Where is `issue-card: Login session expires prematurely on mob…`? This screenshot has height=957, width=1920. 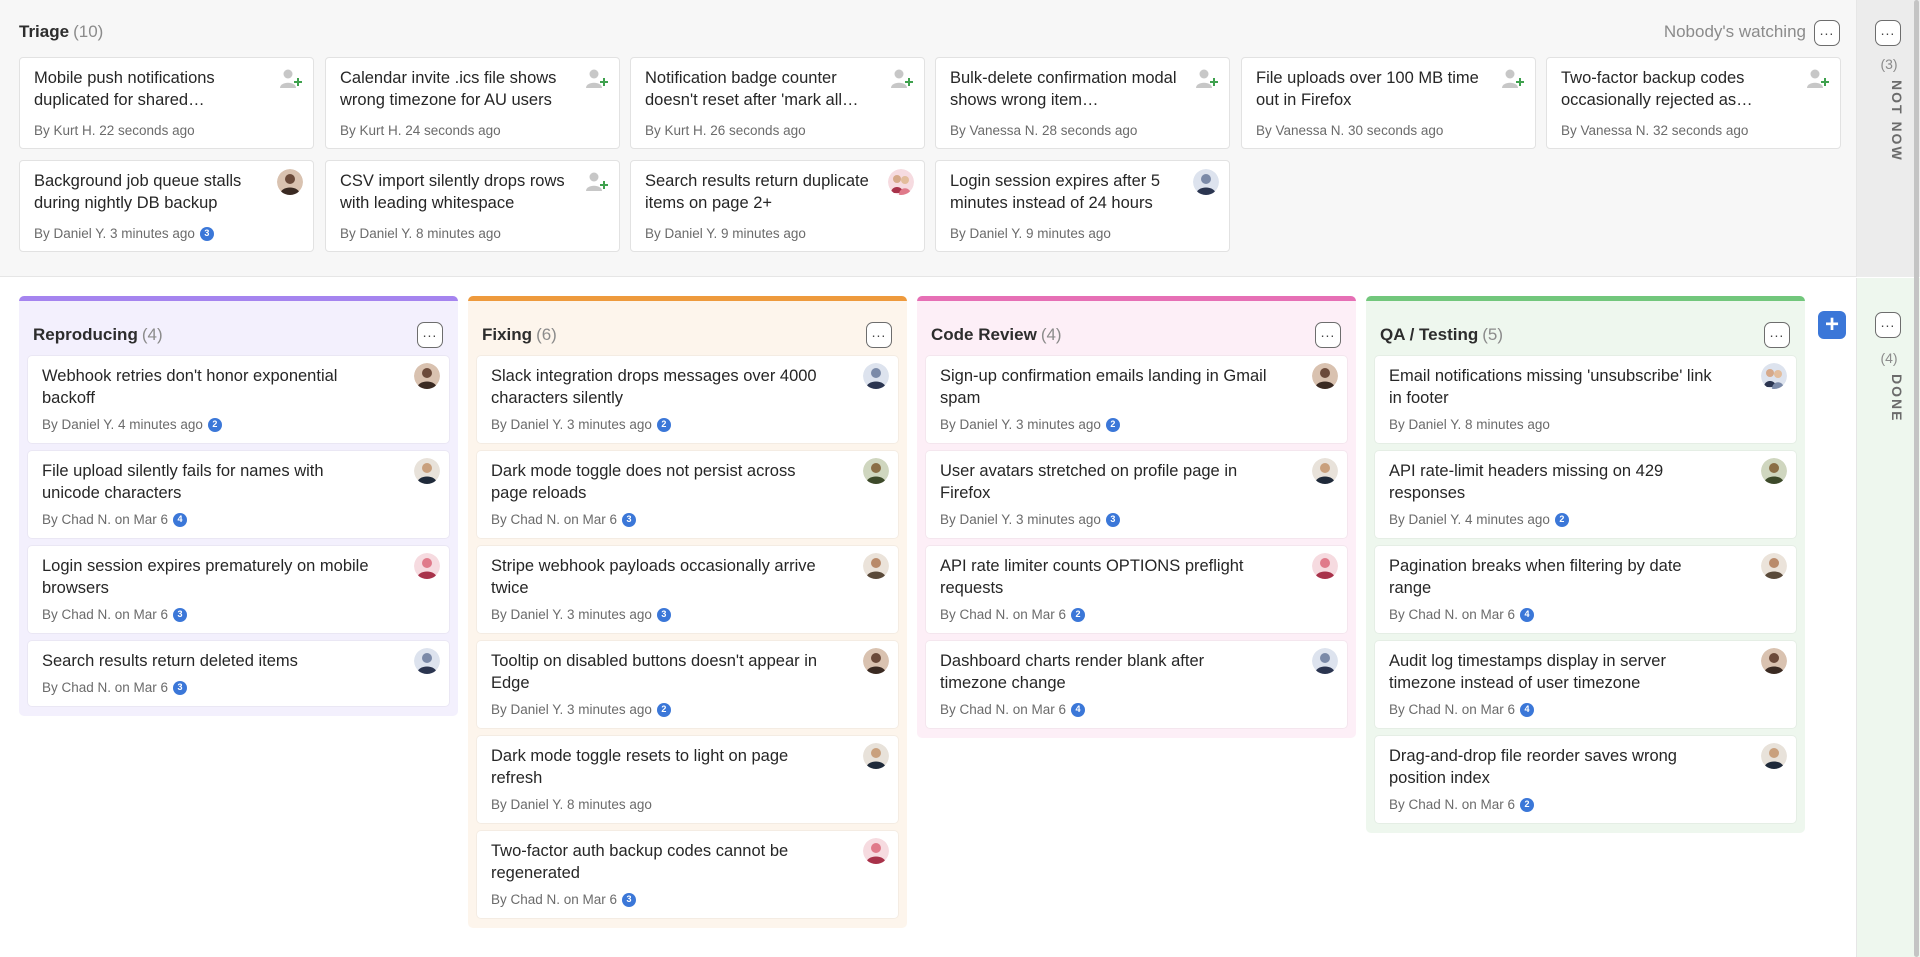
issue-card: Login session expires prematurely on mob… is located at coordinates (238, 589).